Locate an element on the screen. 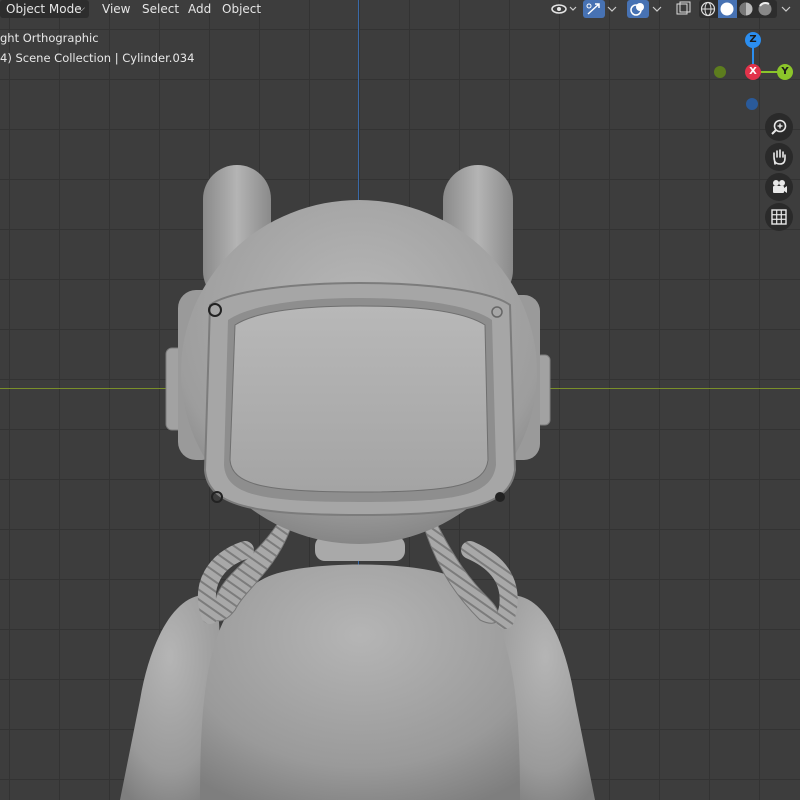 The width and height of the screenshot is (800, 800). material-shading-icon is located at coordinates (746, 9).